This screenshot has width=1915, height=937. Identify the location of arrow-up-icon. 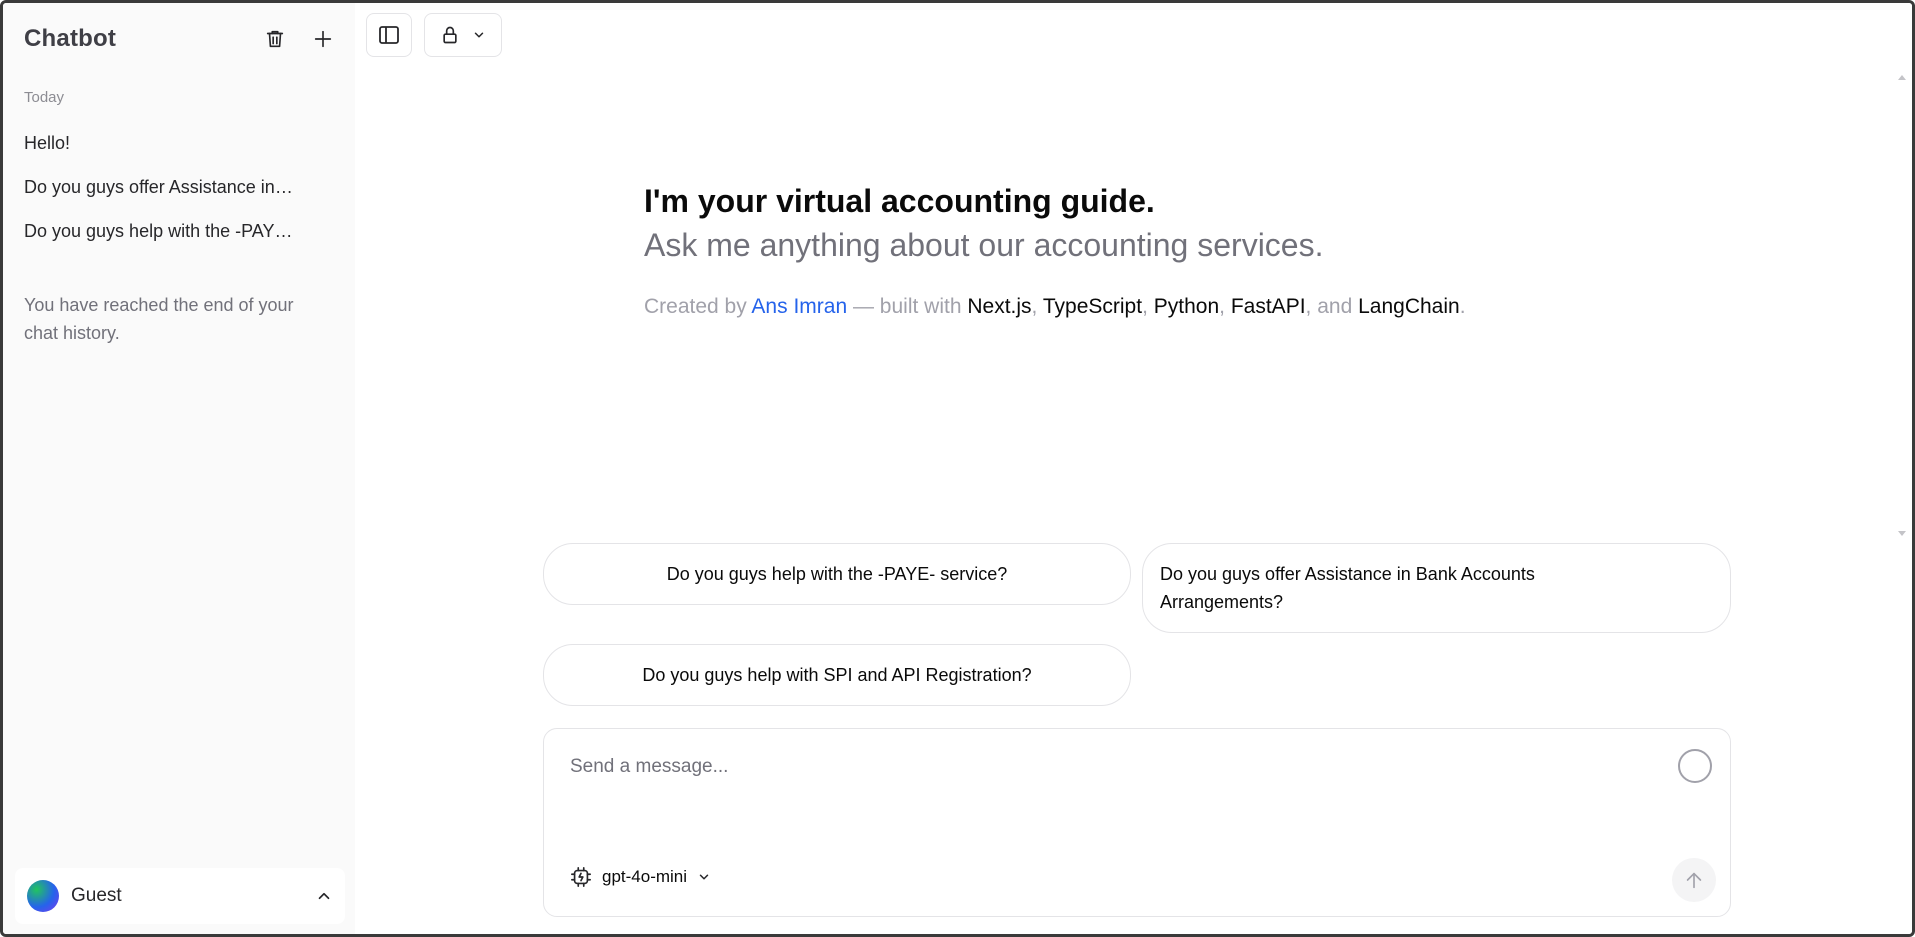
(1694, 880).